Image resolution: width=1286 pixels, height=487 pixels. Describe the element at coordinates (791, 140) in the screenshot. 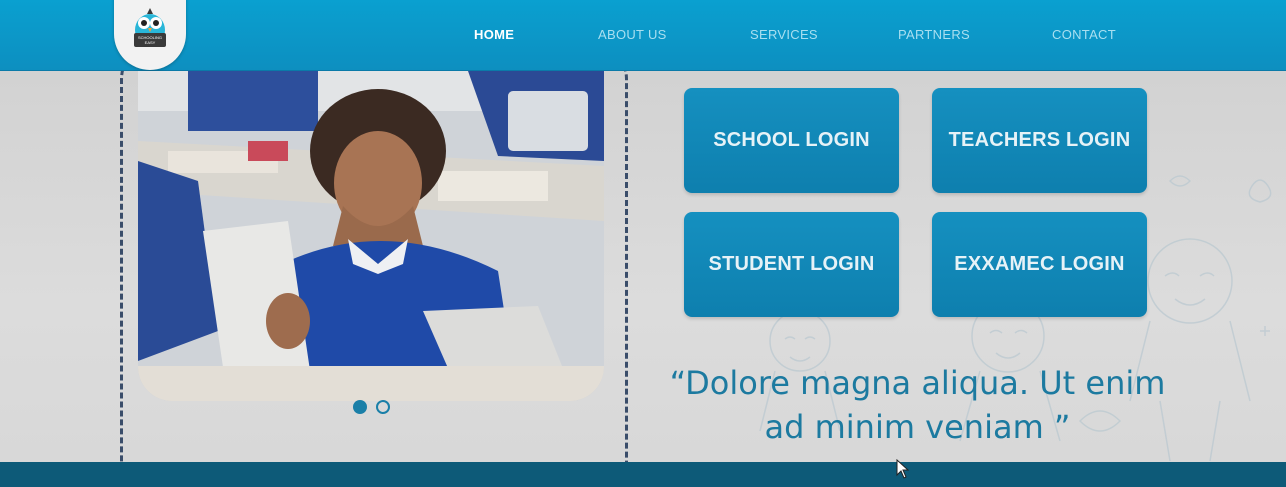

I see `school-login-button: SCHOOL LOGIN` at that location.